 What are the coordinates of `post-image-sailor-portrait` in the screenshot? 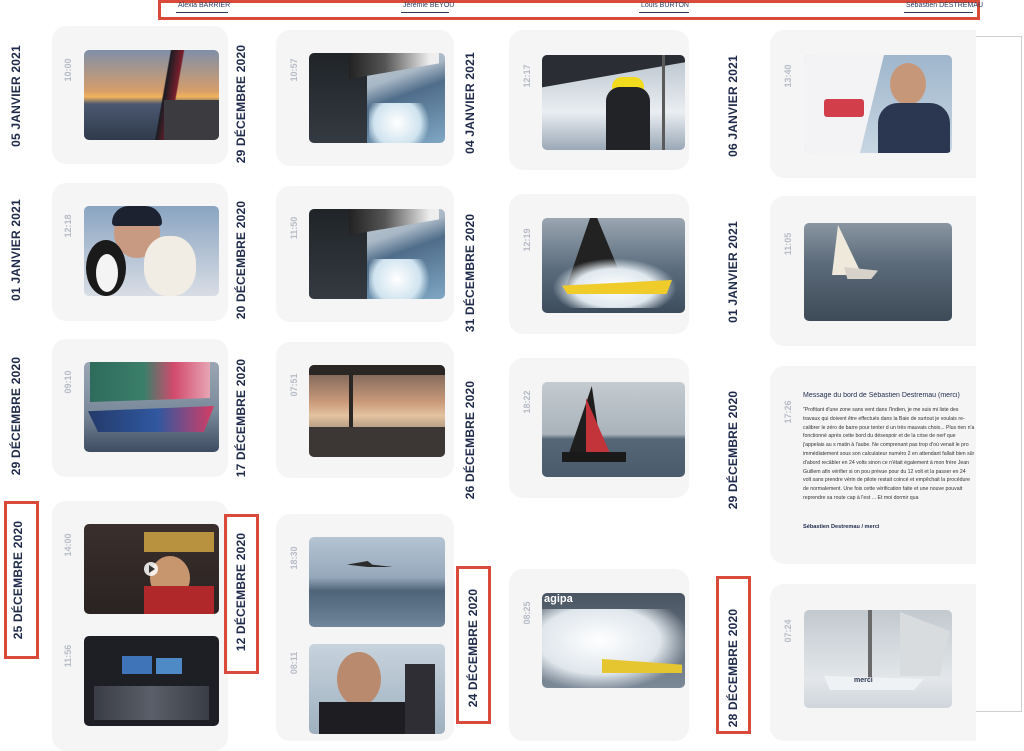 It's located at (878, 104).